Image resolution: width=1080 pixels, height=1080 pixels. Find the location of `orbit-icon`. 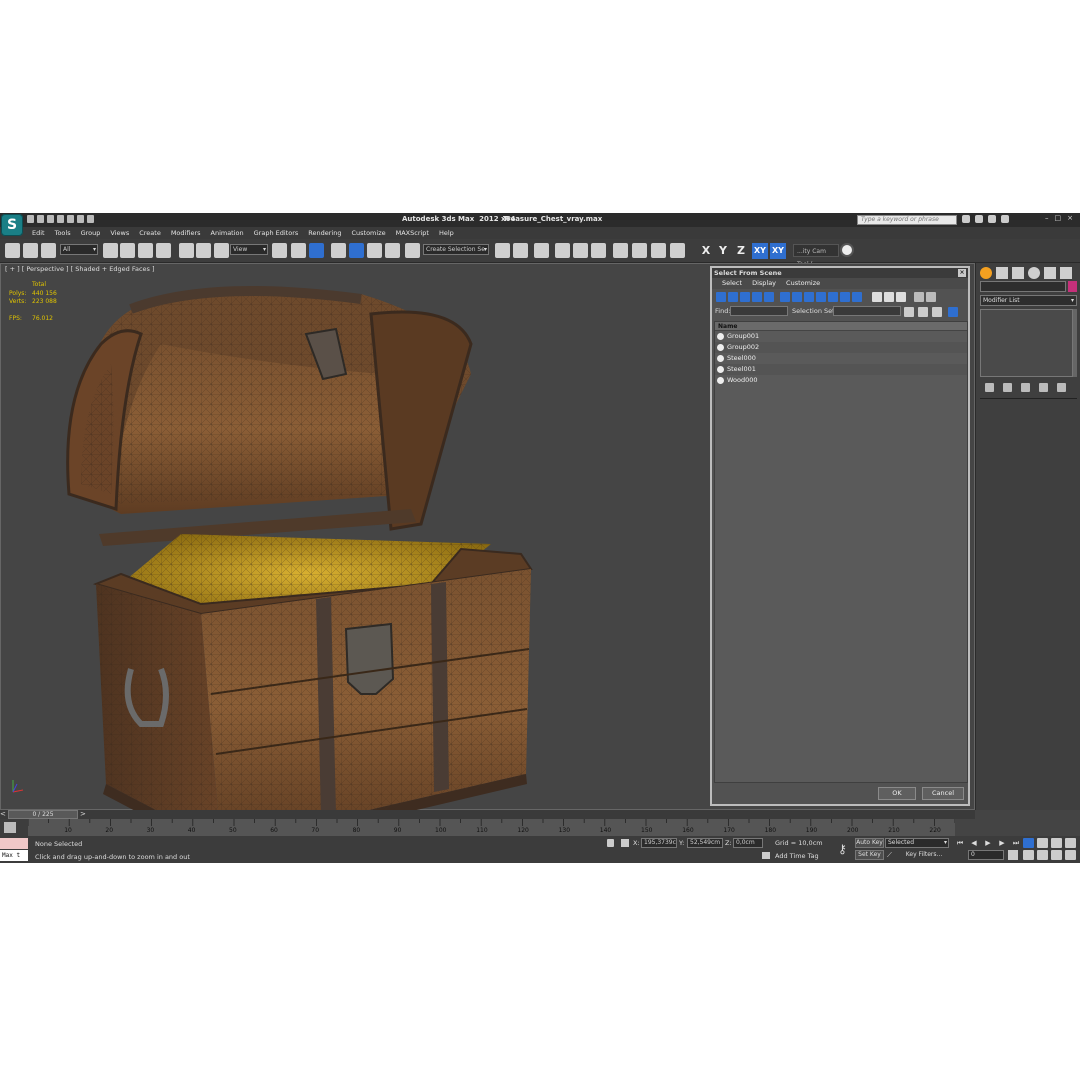

orbit-icon is located at coordinates (1056, 855).